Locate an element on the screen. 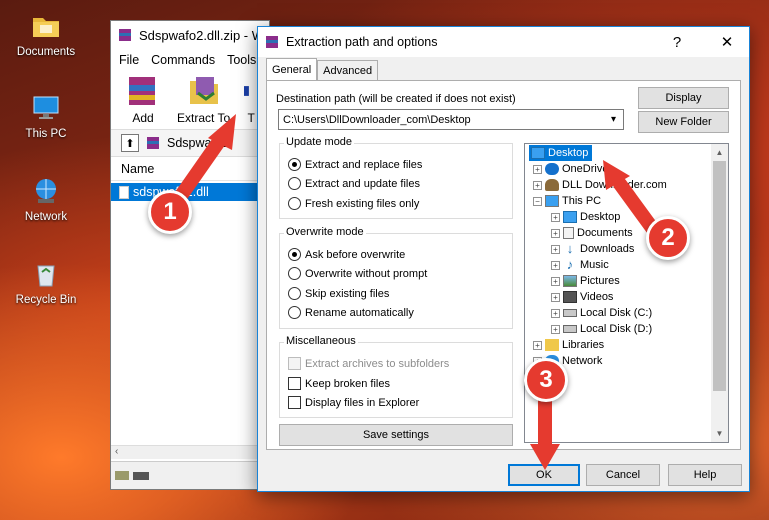 This screenshot has width=769, height=520. tree-item-label: Music is located at coordinates (594, 265).